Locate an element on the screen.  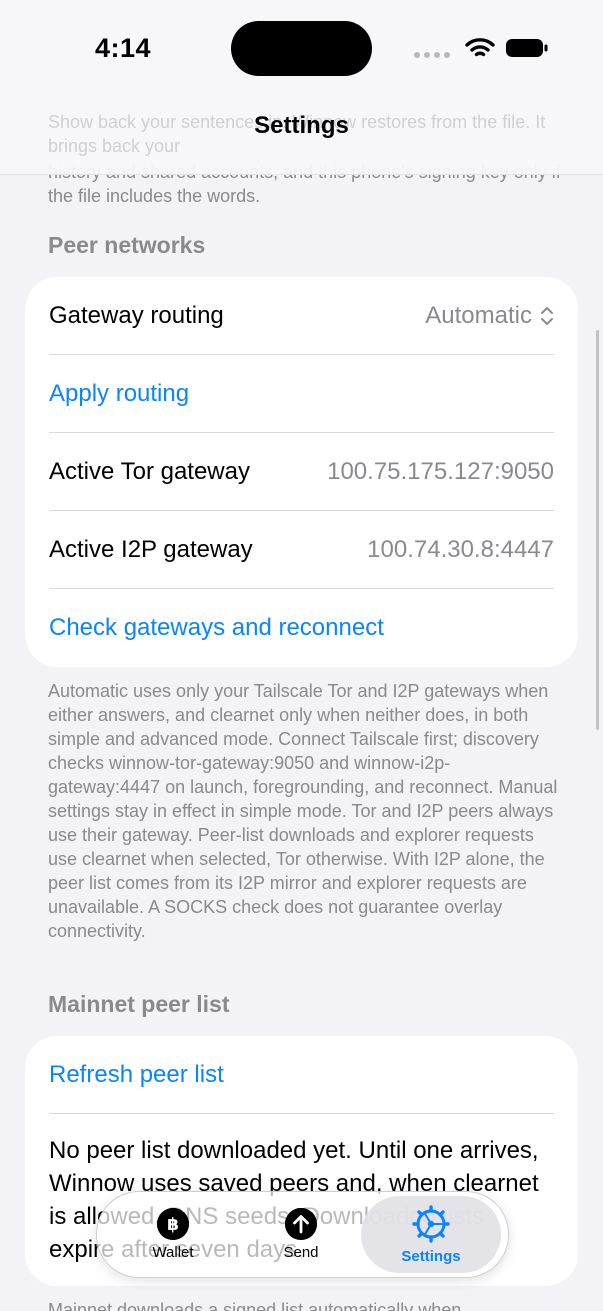
mainnet-peer-list-header: Mainnet peer list is located at coordinates (139, 1004).